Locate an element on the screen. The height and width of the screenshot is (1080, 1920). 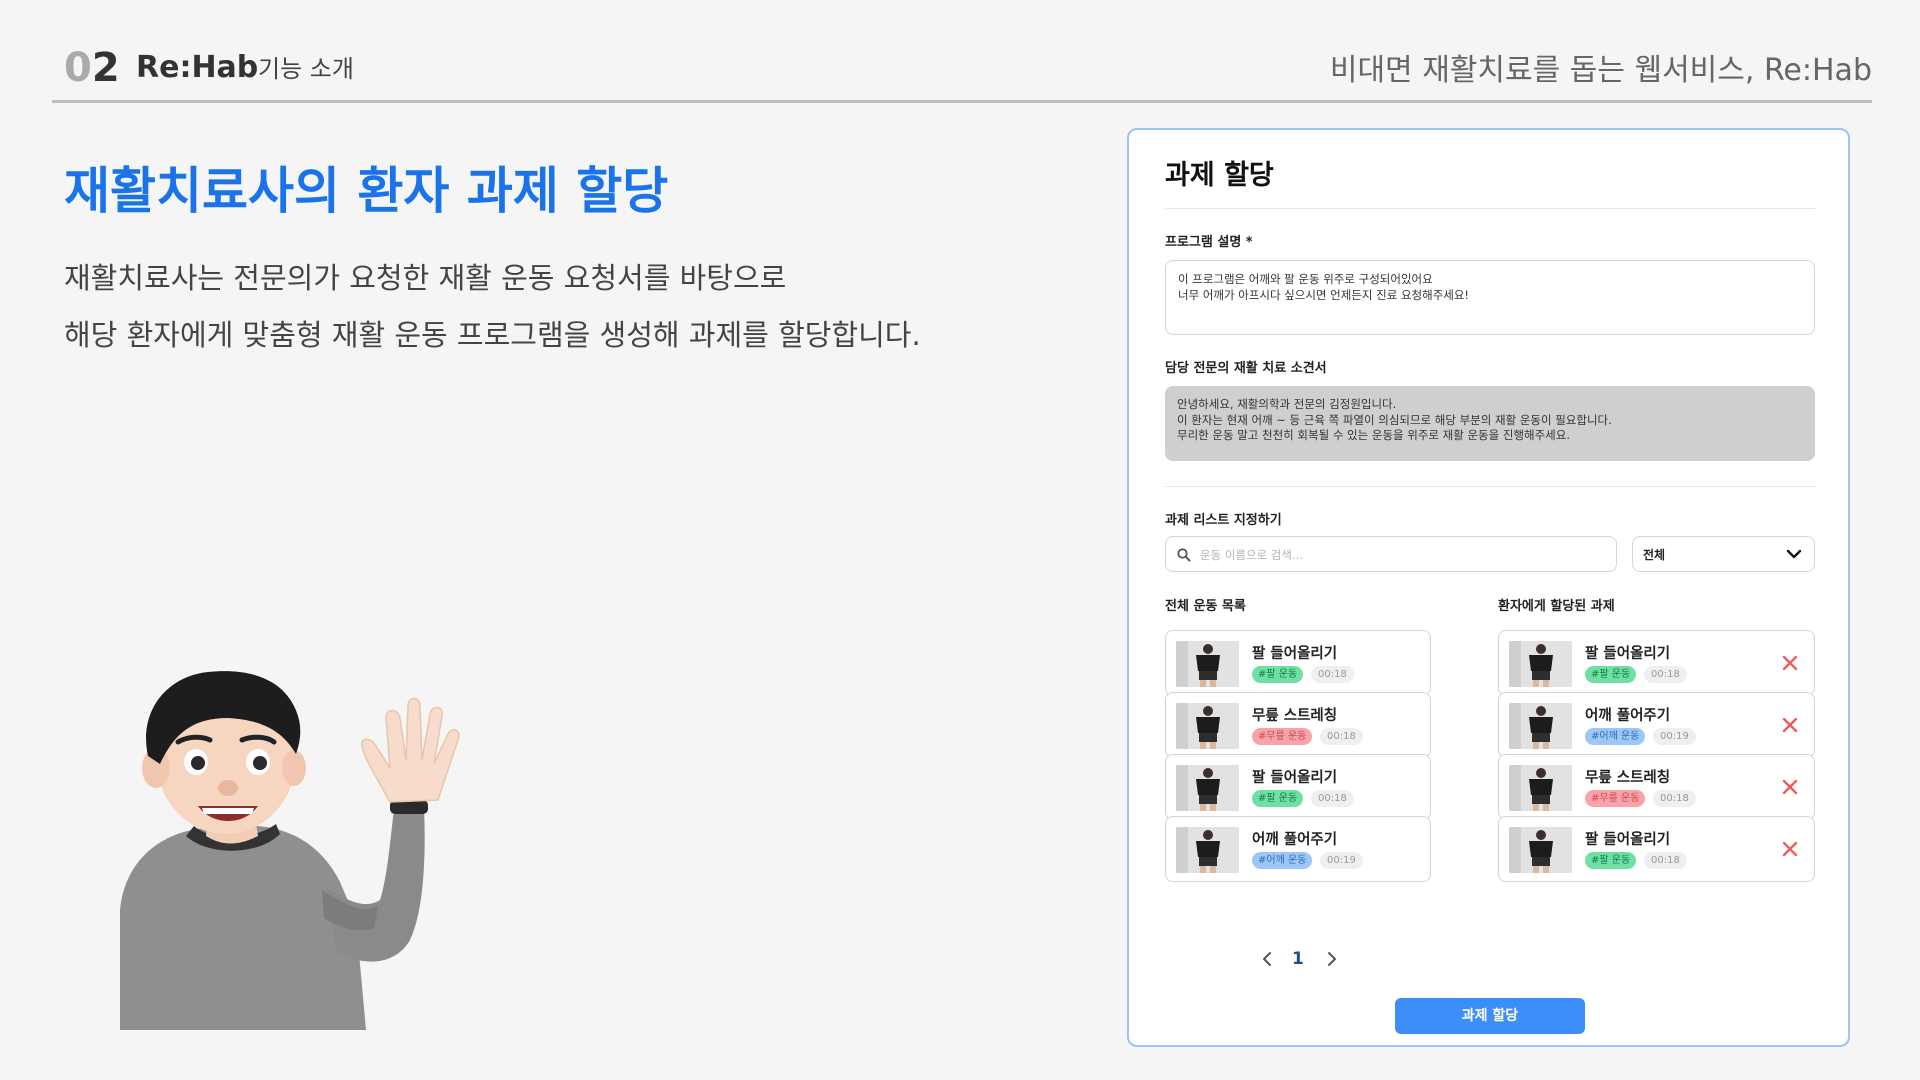
header-divider is located at coordinates (962, 101).